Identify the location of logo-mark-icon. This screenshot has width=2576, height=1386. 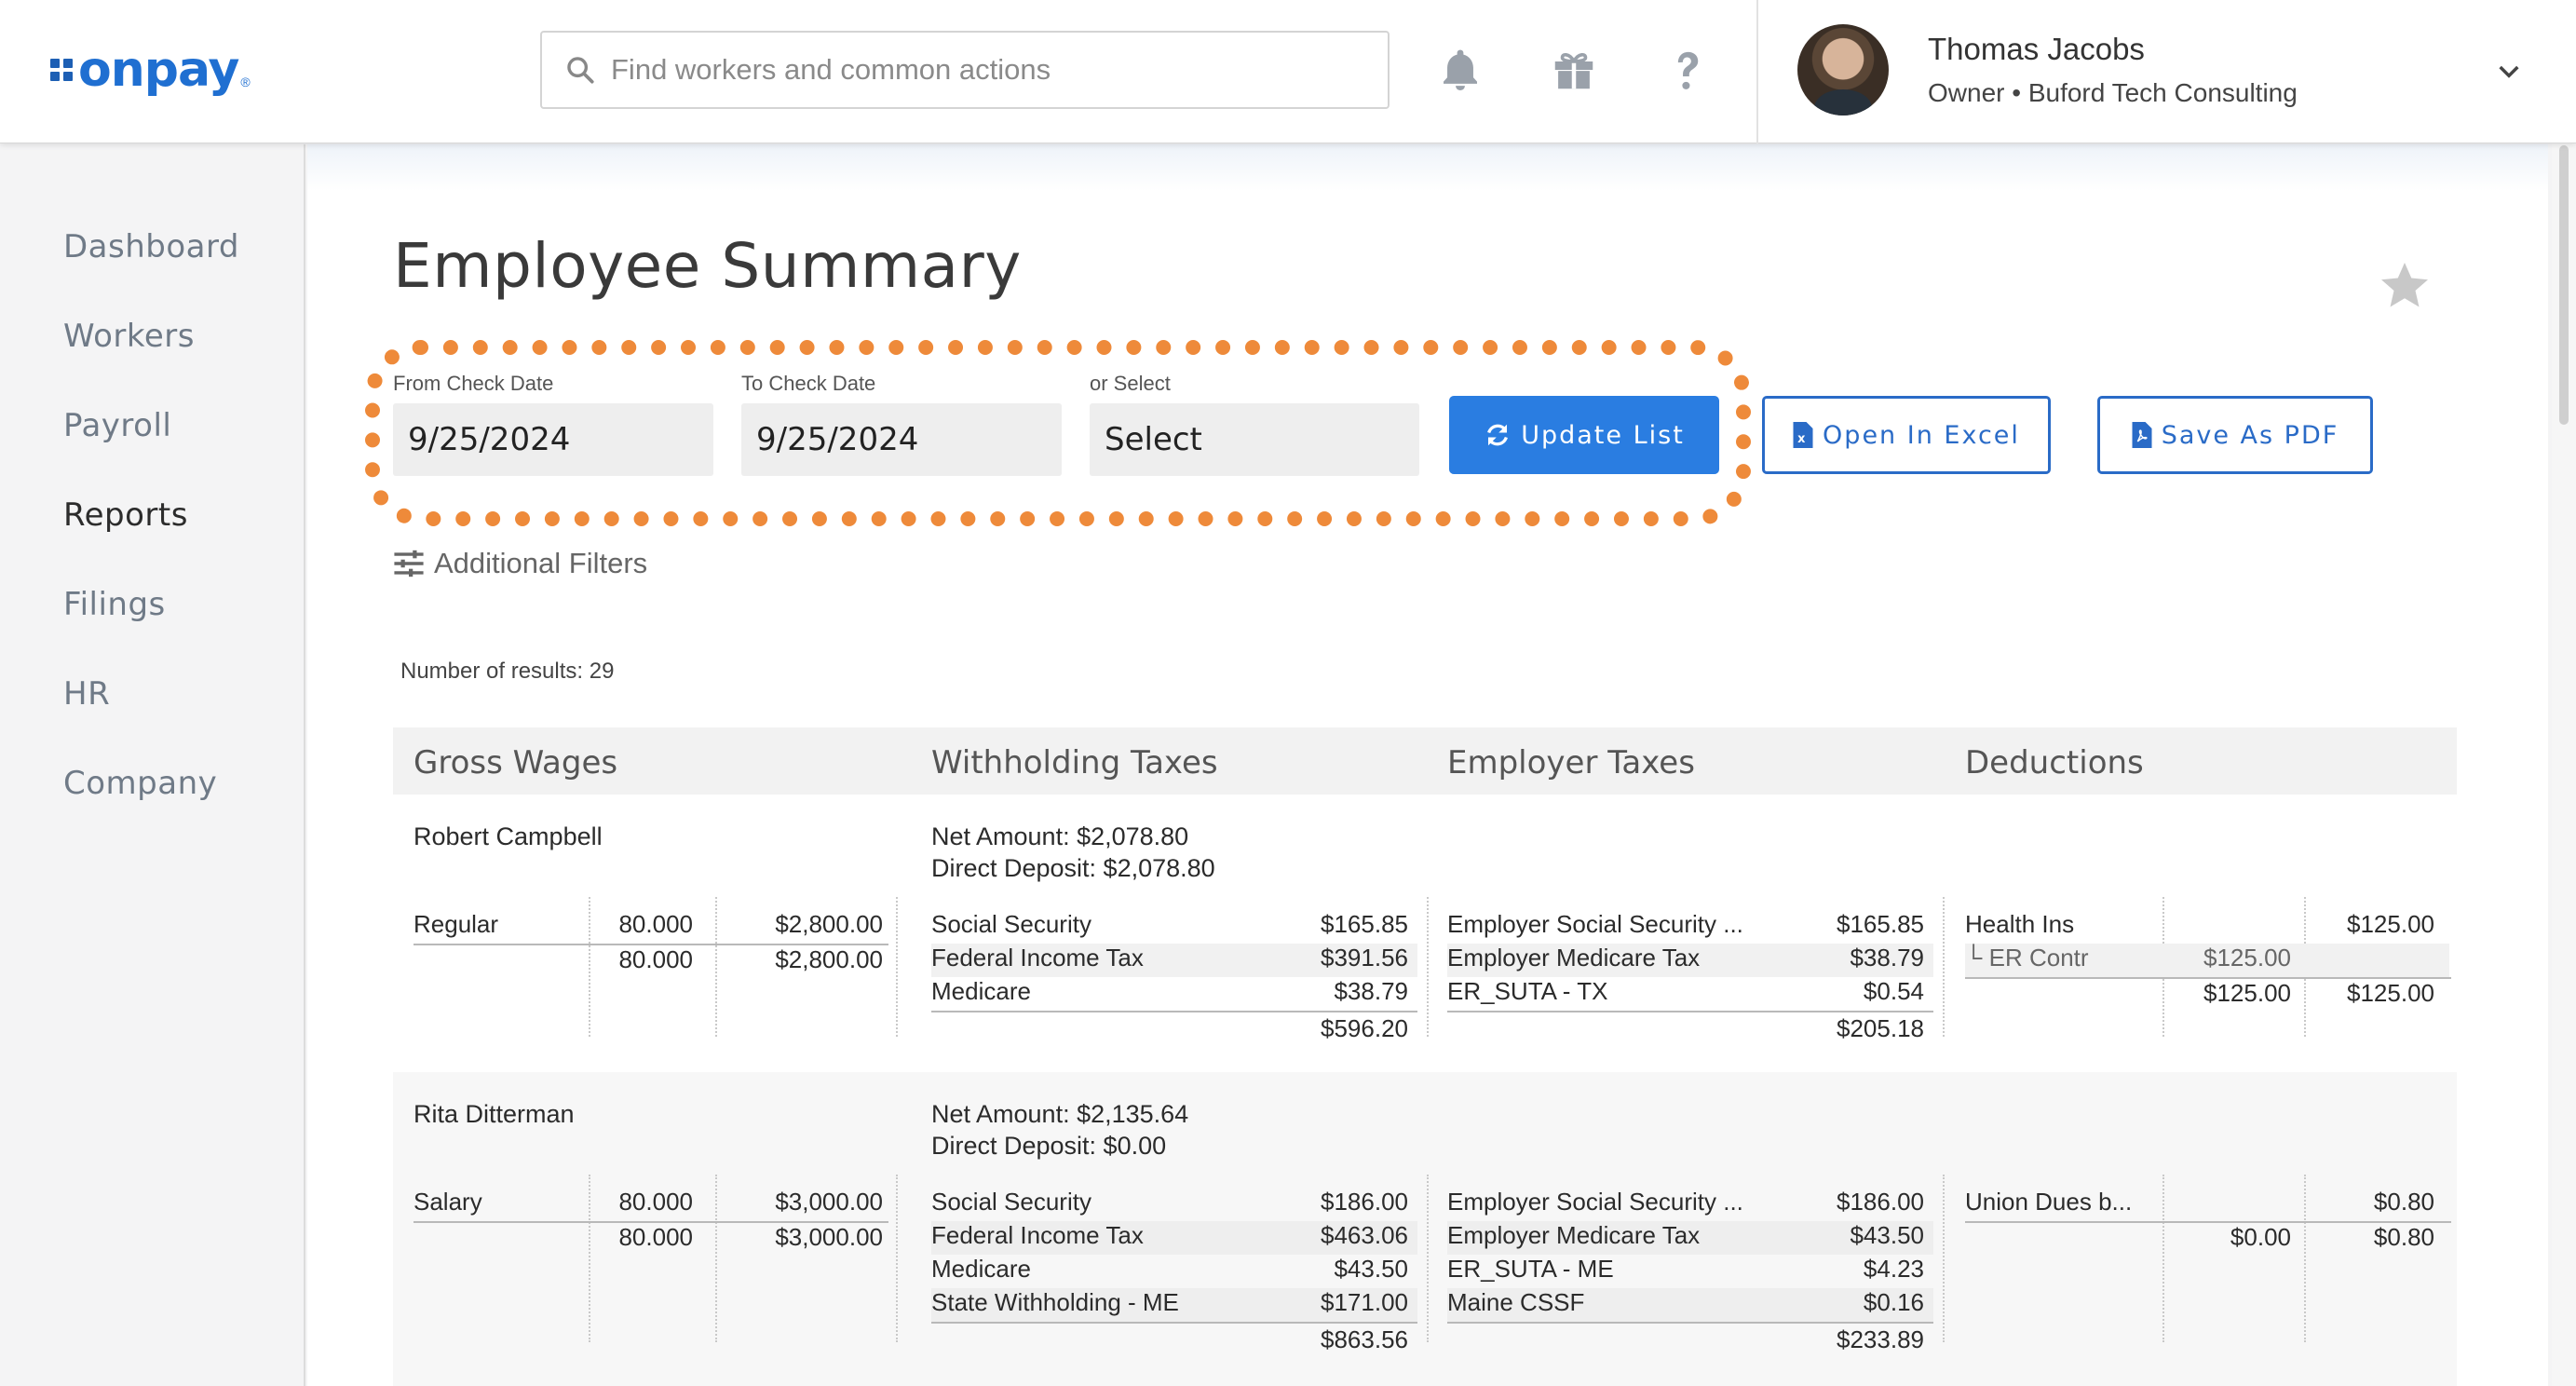
(61, 70).